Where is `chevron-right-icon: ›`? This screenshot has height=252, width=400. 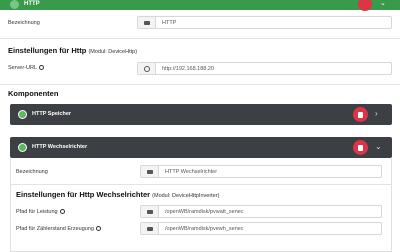
chevron-right-icon: › is located at coordinates (376, 114).